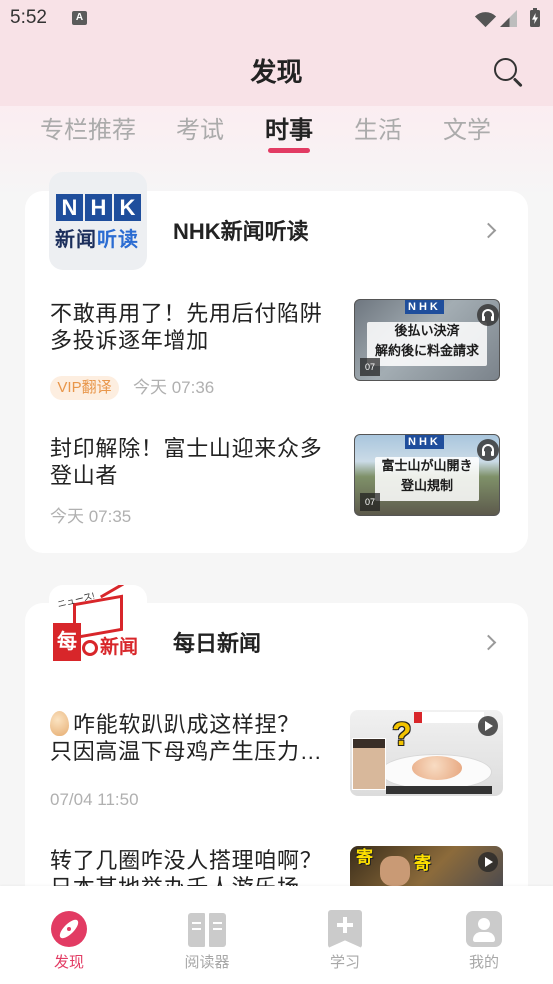 The height and width of the screenshot is (984, 553). Describe the element at coordinates (378, 131) in the screenshot. I see `tab-life: 生活` at that location.